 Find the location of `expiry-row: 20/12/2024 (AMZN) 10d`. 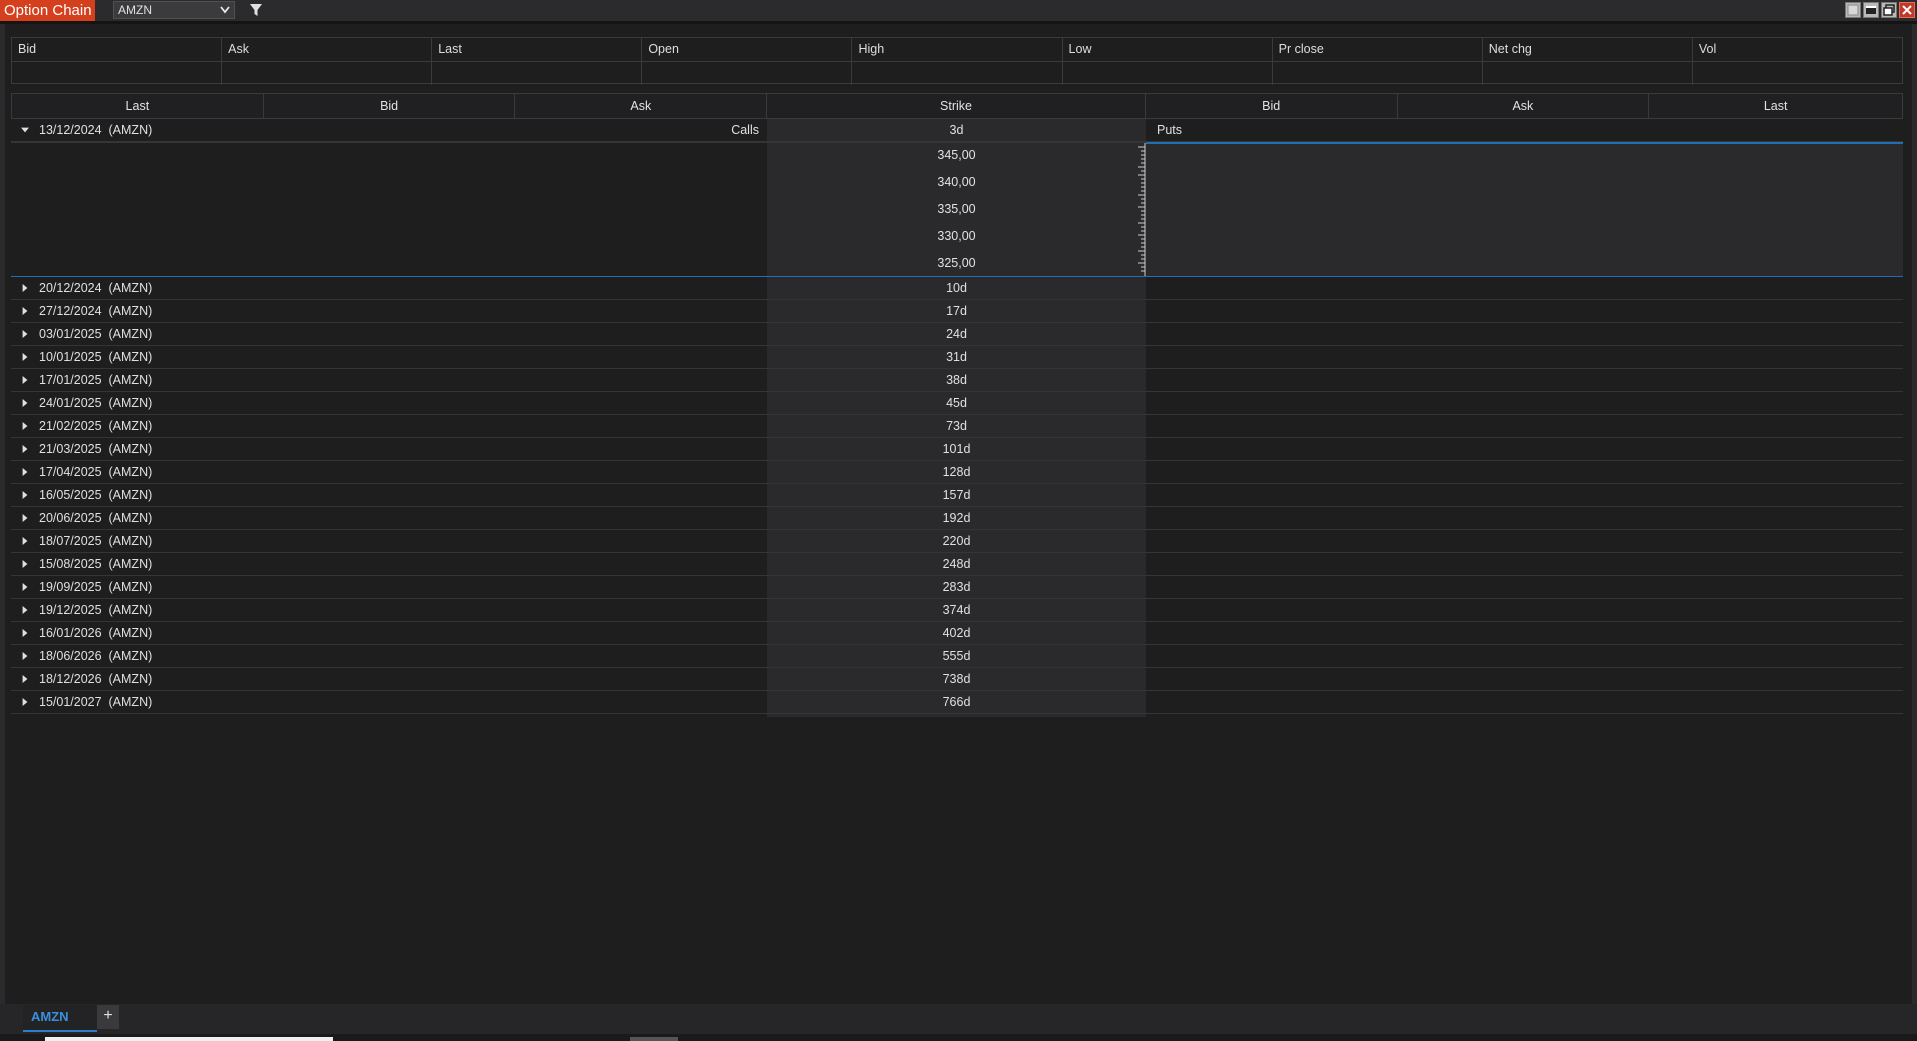

expiry-row: 20/12/2024 (AMZN) 10d is located at coordinates (957, 288).